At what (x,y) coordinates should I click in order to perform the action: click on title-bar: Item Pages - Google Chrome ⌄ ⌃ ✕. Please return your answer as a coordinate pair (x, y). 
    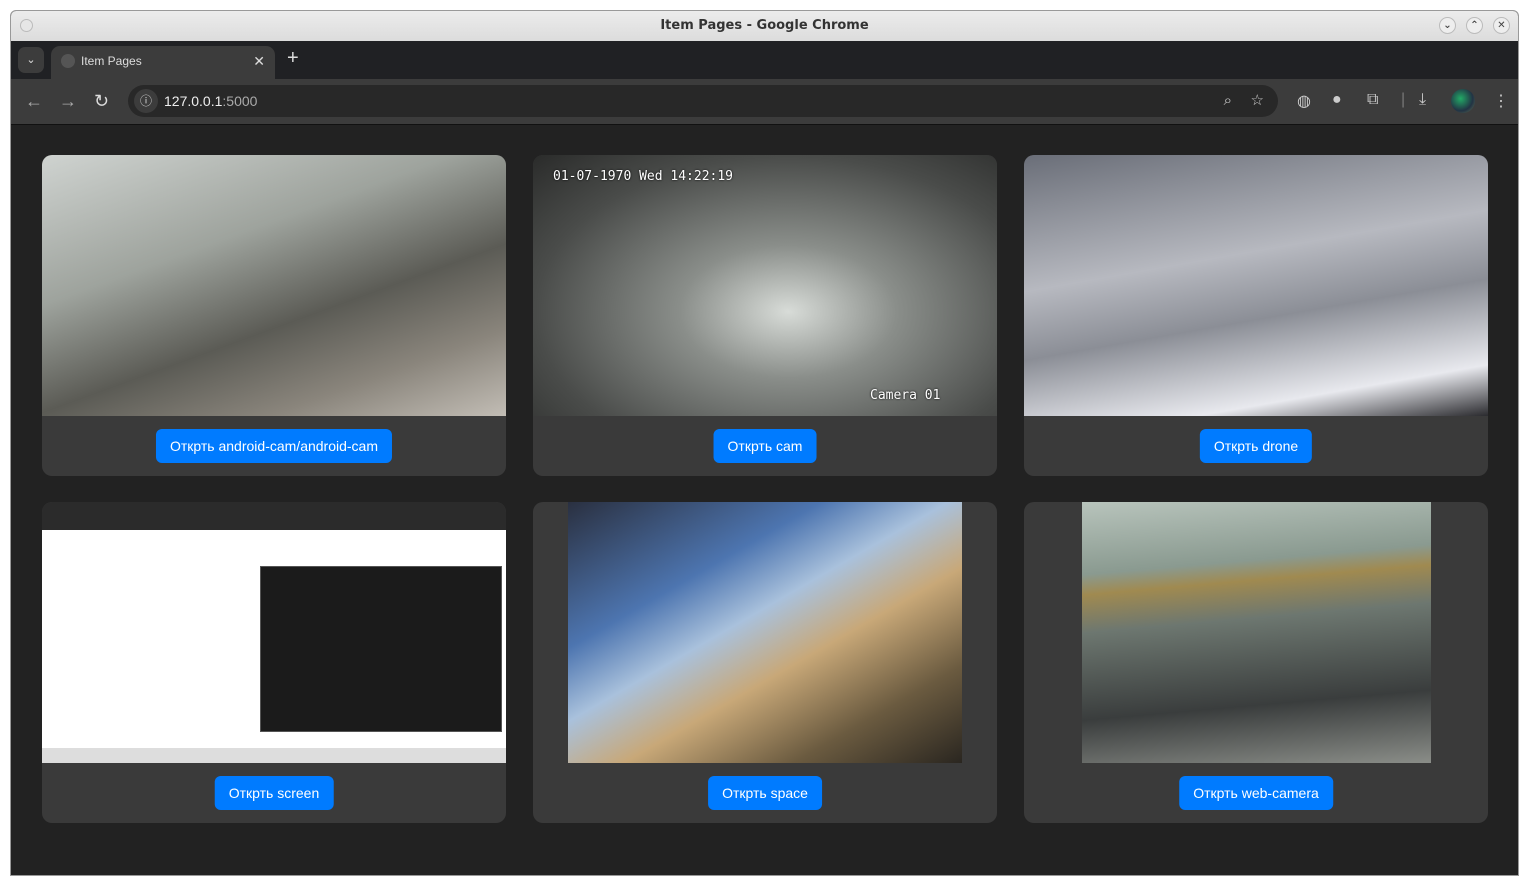
    Looking at the image, I should click on (764, 26).